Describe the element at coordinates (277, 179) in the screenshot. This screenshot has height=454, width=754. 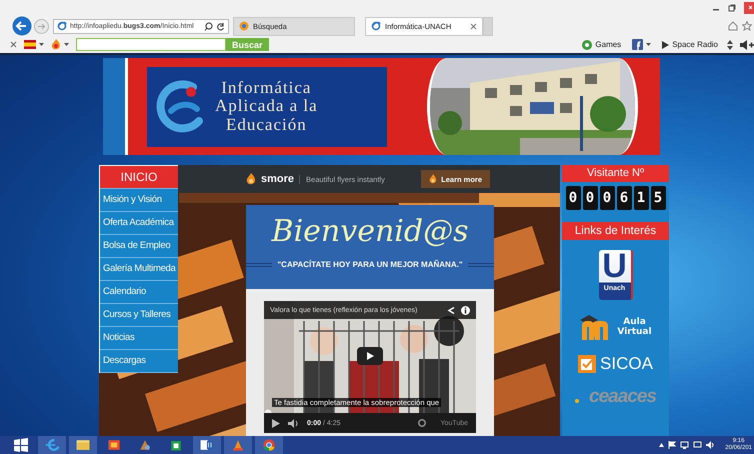
I see `brand-name: smore` at that location.